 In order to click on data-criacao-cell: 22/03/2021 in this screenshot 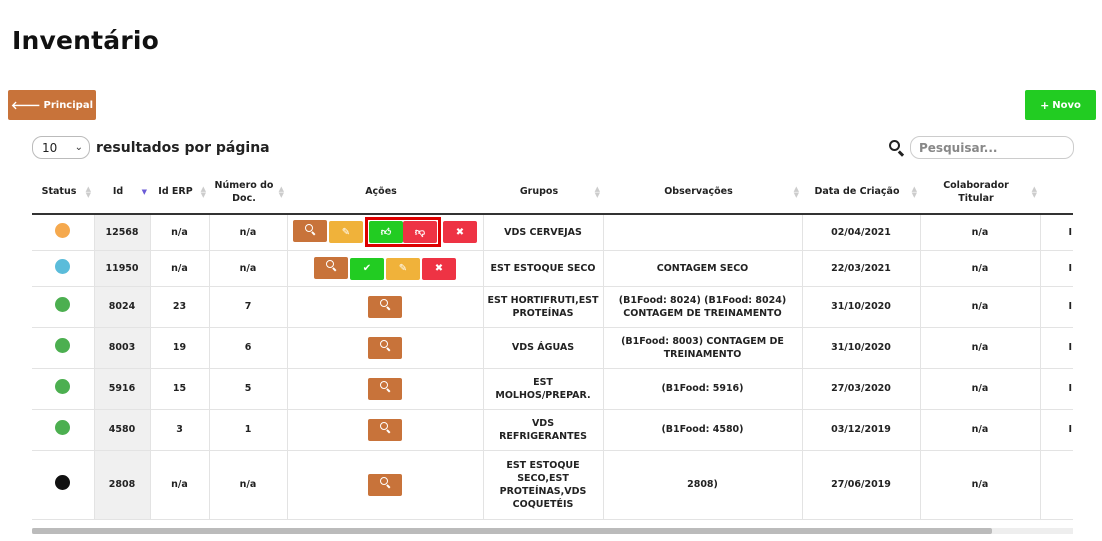, I will do `click(861, 268)`.